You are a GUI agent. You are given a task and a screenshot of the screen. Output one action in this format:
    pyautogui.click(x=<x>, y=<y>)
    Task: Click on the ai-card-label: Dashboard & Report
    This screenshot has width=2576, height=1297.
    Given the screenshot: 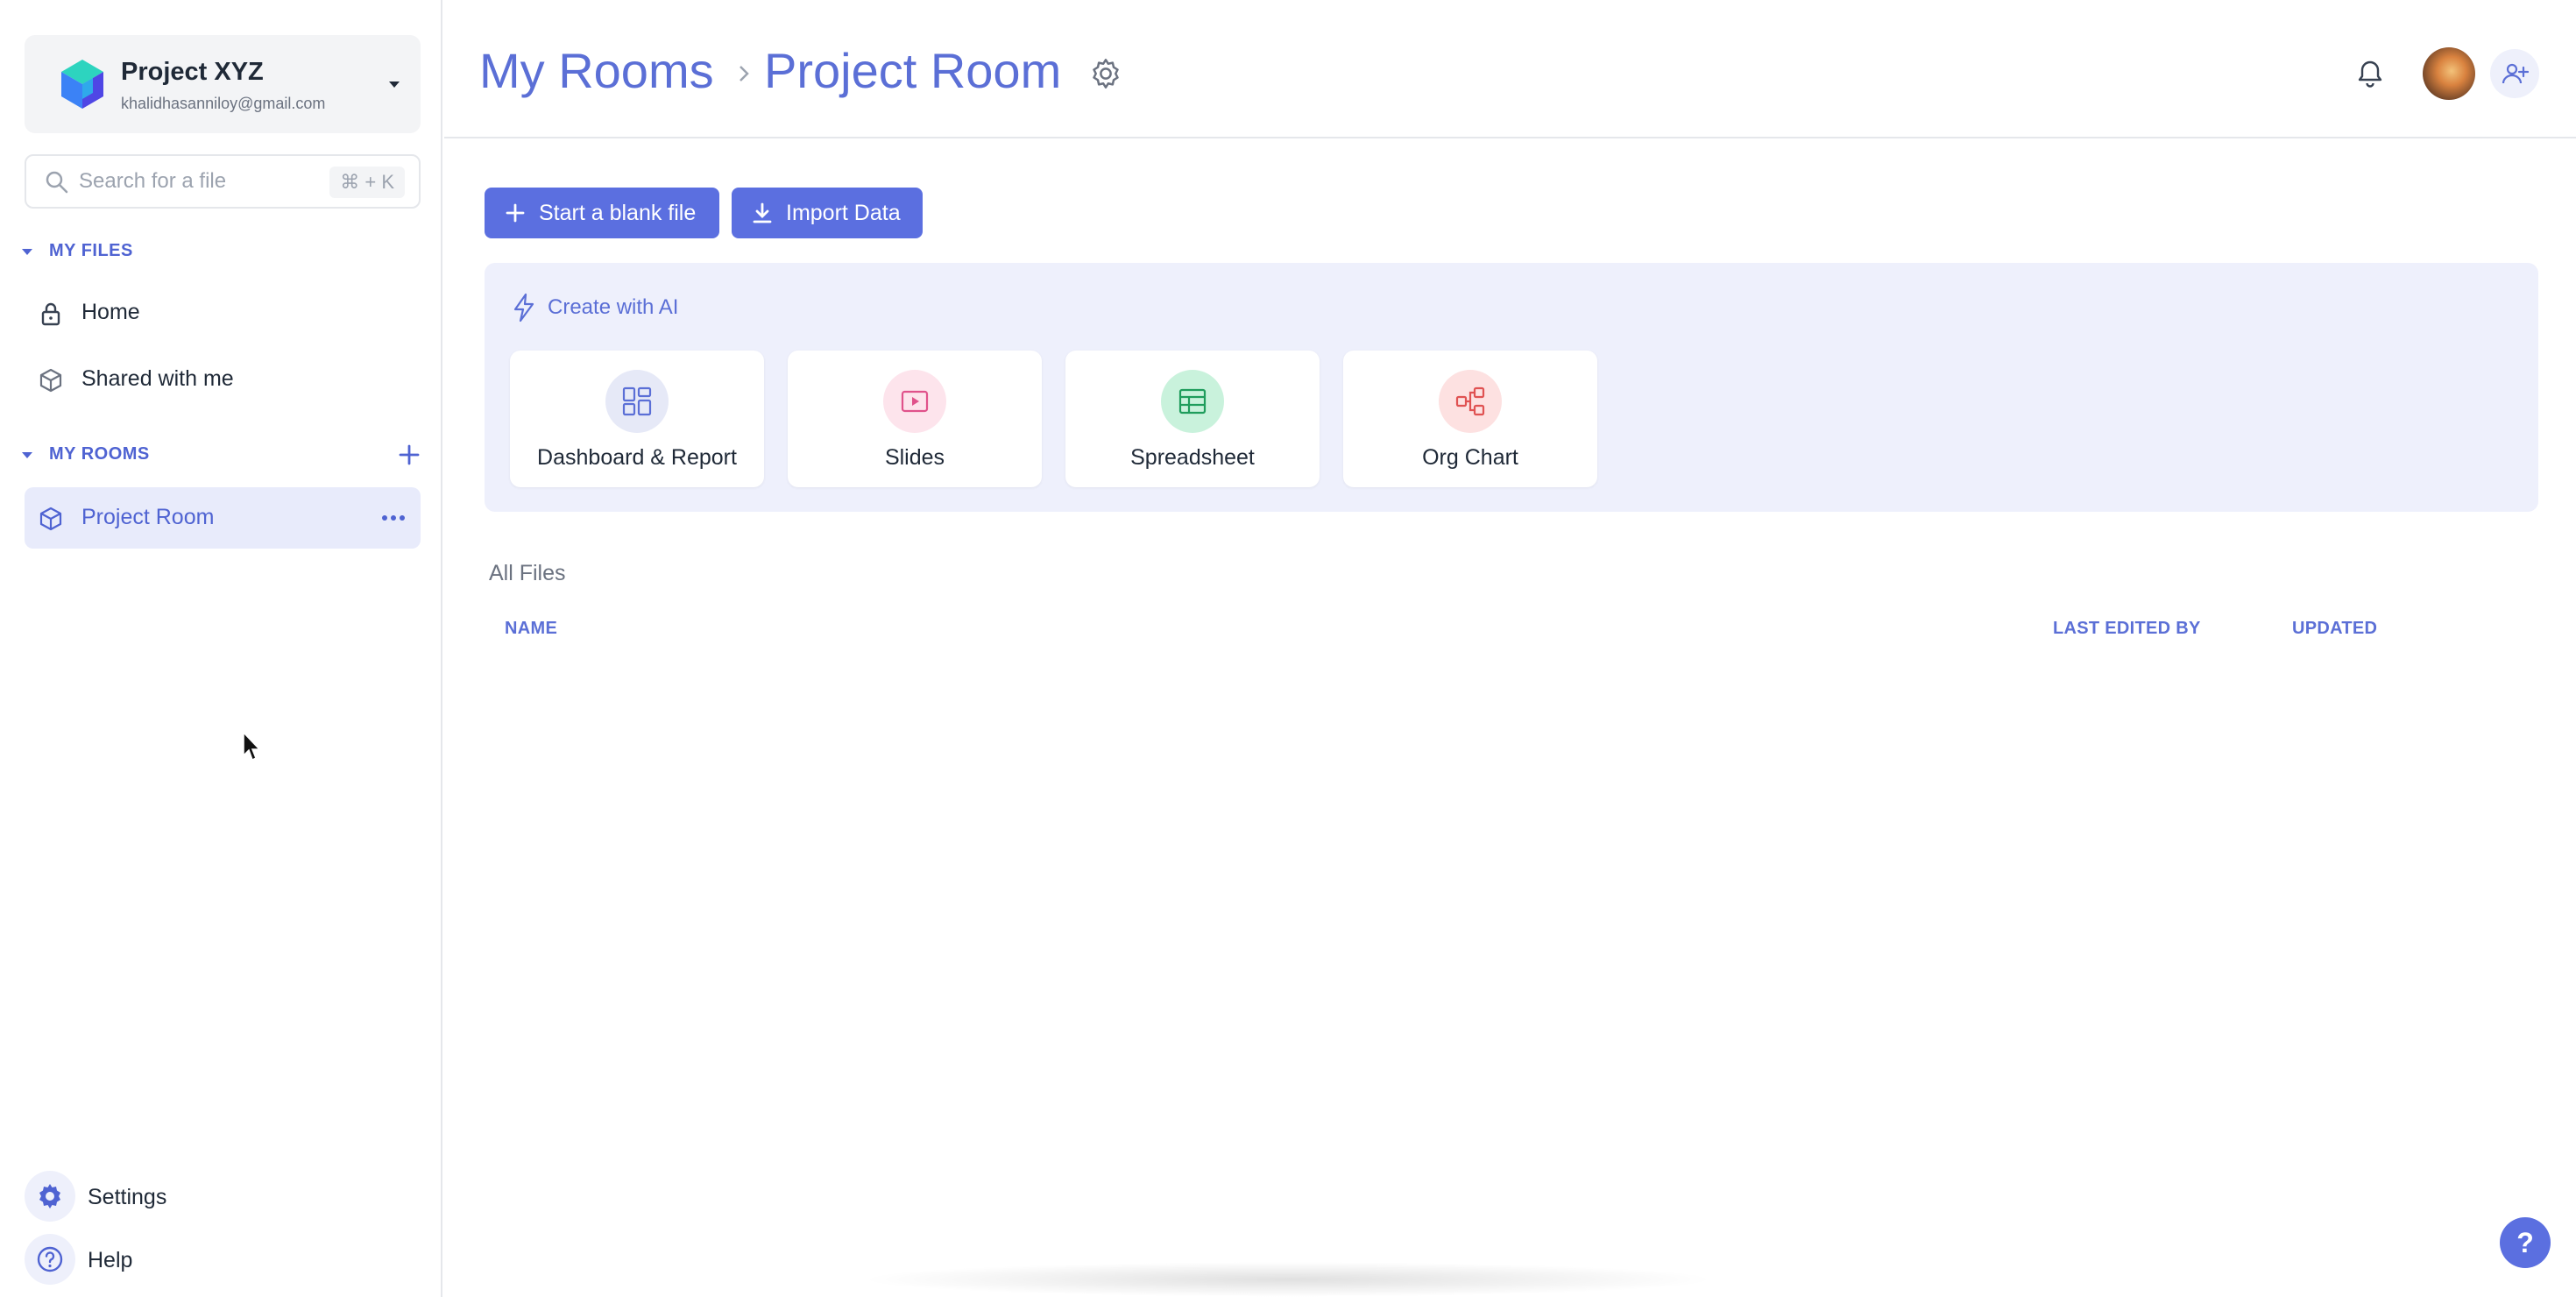 What is the action you would take?
    pyautogui.click(x=637, y=458)
    